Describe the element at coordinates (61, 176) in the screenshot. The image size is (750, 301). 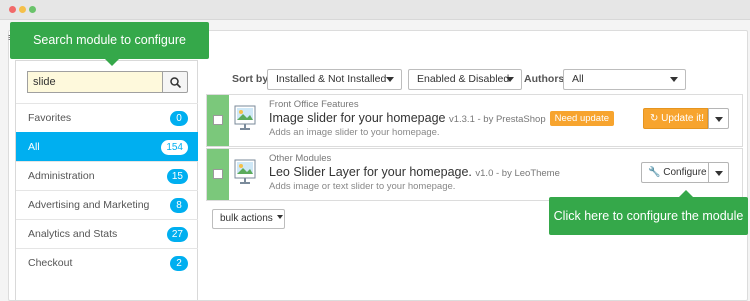
I see `category-label: Administration` at that location.